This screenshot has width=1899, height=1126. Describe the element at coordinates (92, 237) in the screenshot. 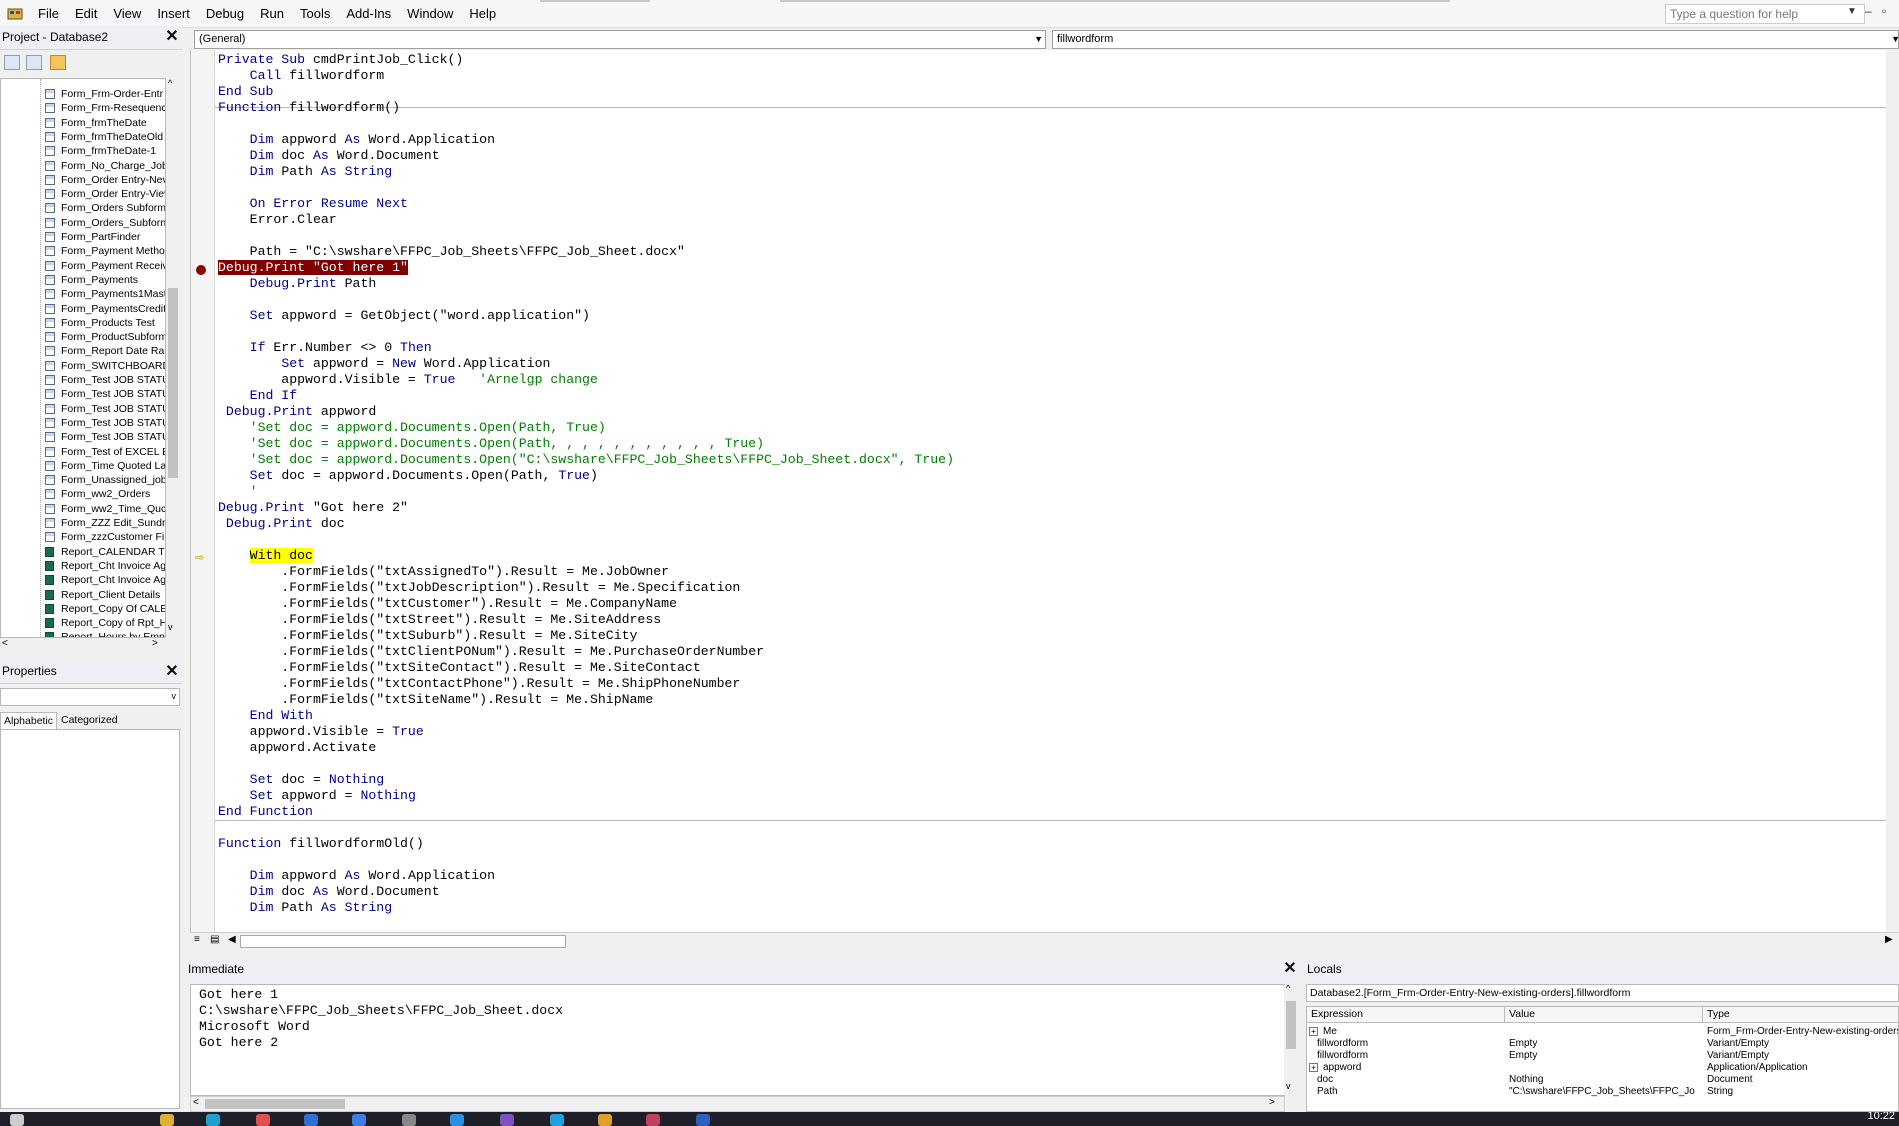

I see `tree-item: Form_PartFinder` at that location.